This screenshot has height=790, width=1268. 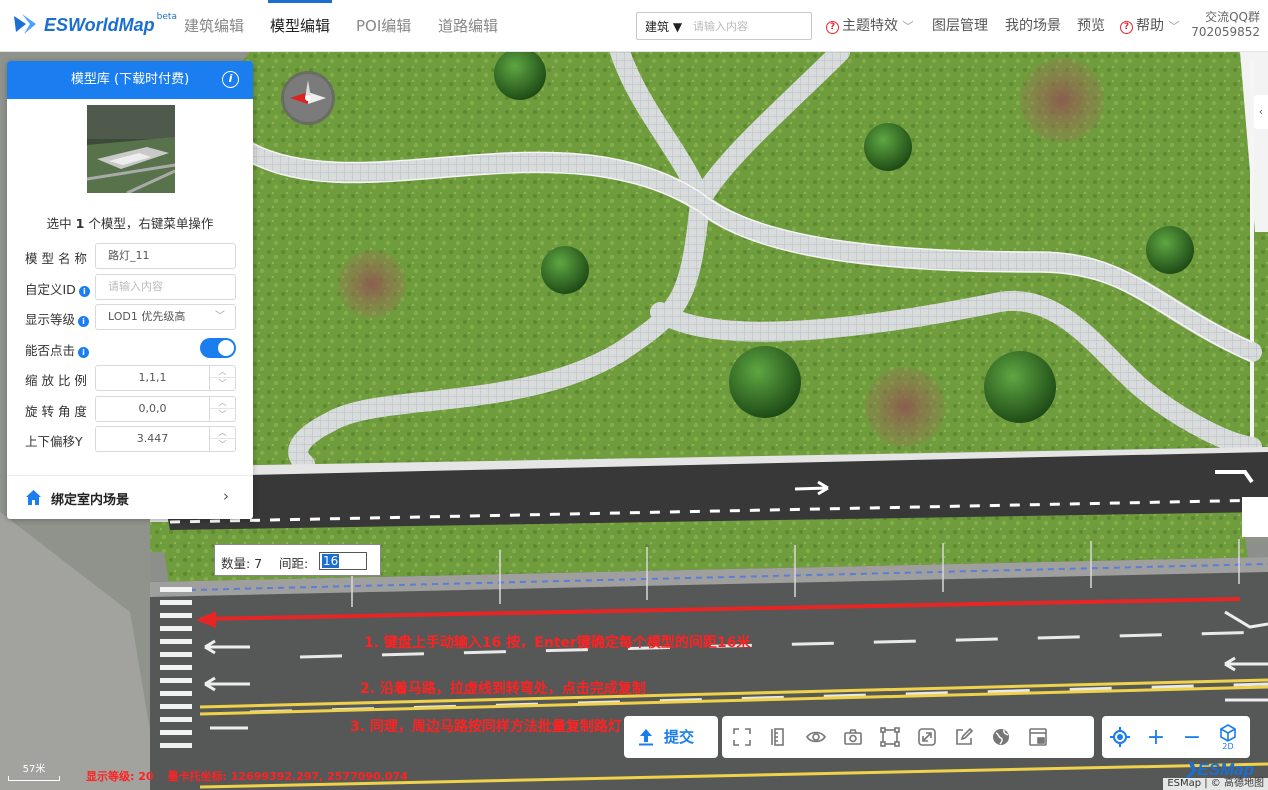 I want to click on spacing-input: 16, so click(x=343, y=561).